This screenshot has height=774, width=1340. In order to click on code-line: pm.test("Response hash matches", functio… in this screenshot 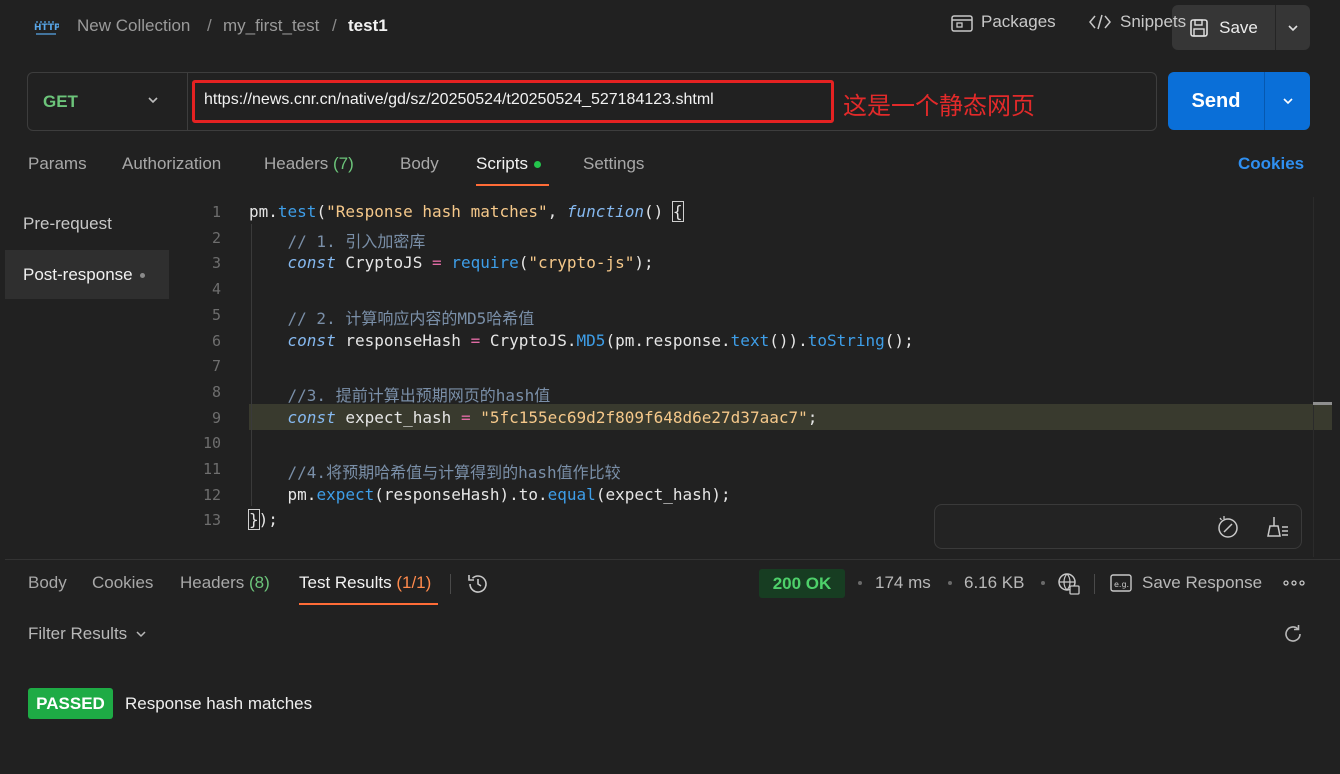, I will do `click(466, 211)`.